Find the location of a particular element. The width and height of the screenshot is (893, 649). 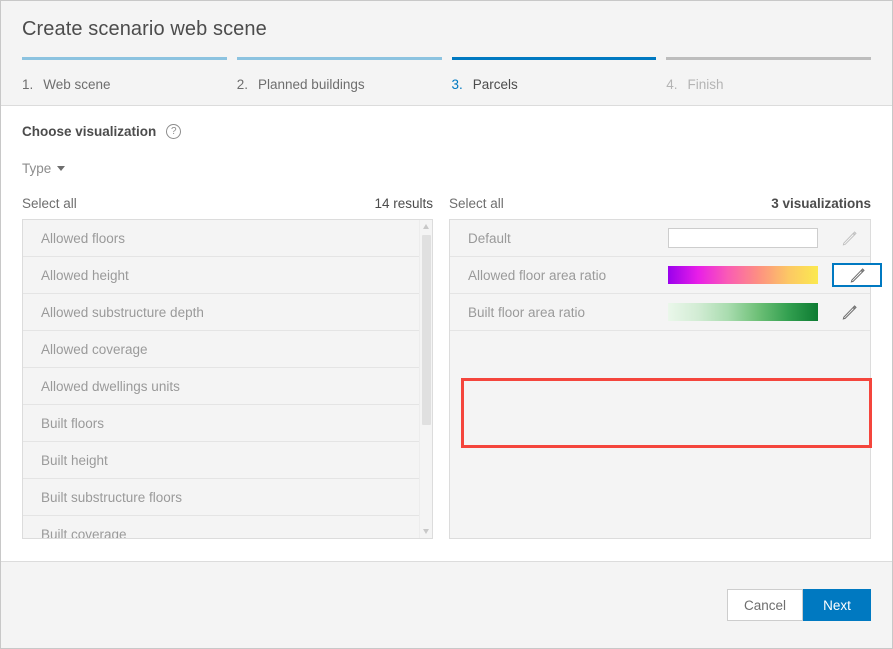

list-item: Allowed coverage is located at coordinates (227, 349).